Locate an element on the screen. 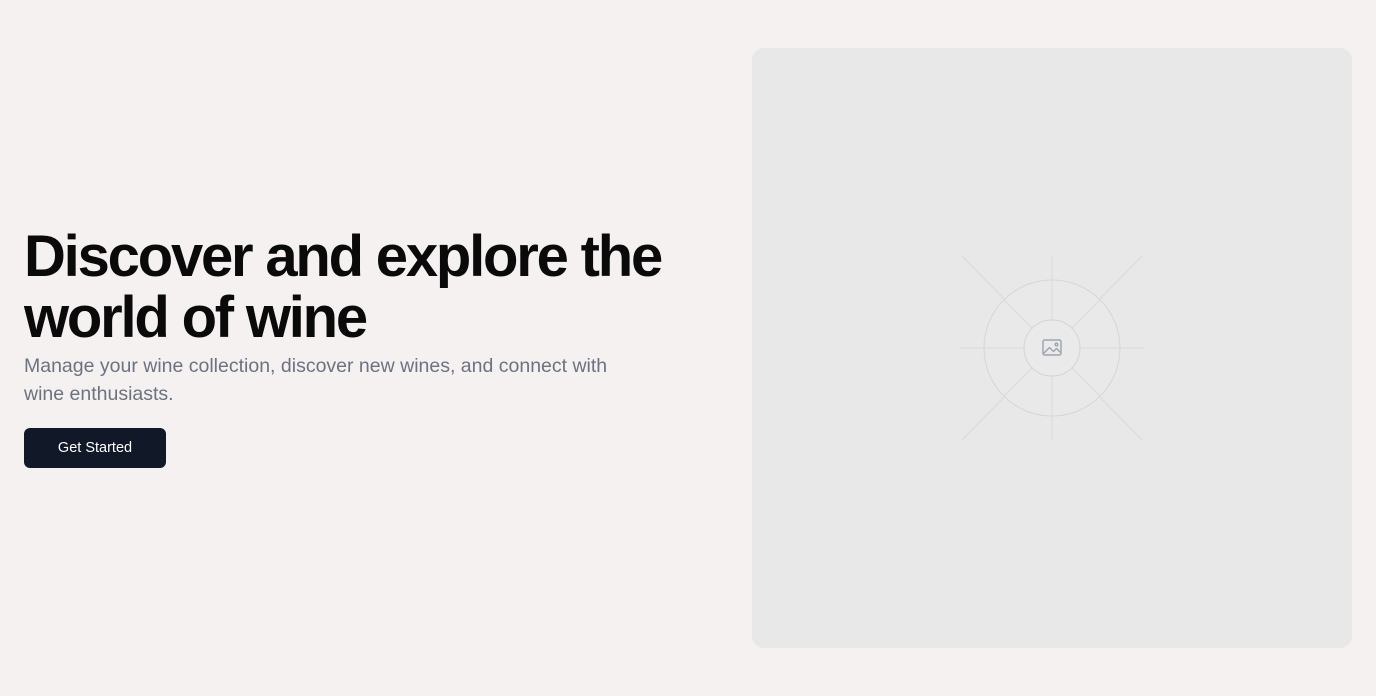 The height and width of the screenshot is (696, 1376). placeholder-graphic is located at coordinates (1052, 348).